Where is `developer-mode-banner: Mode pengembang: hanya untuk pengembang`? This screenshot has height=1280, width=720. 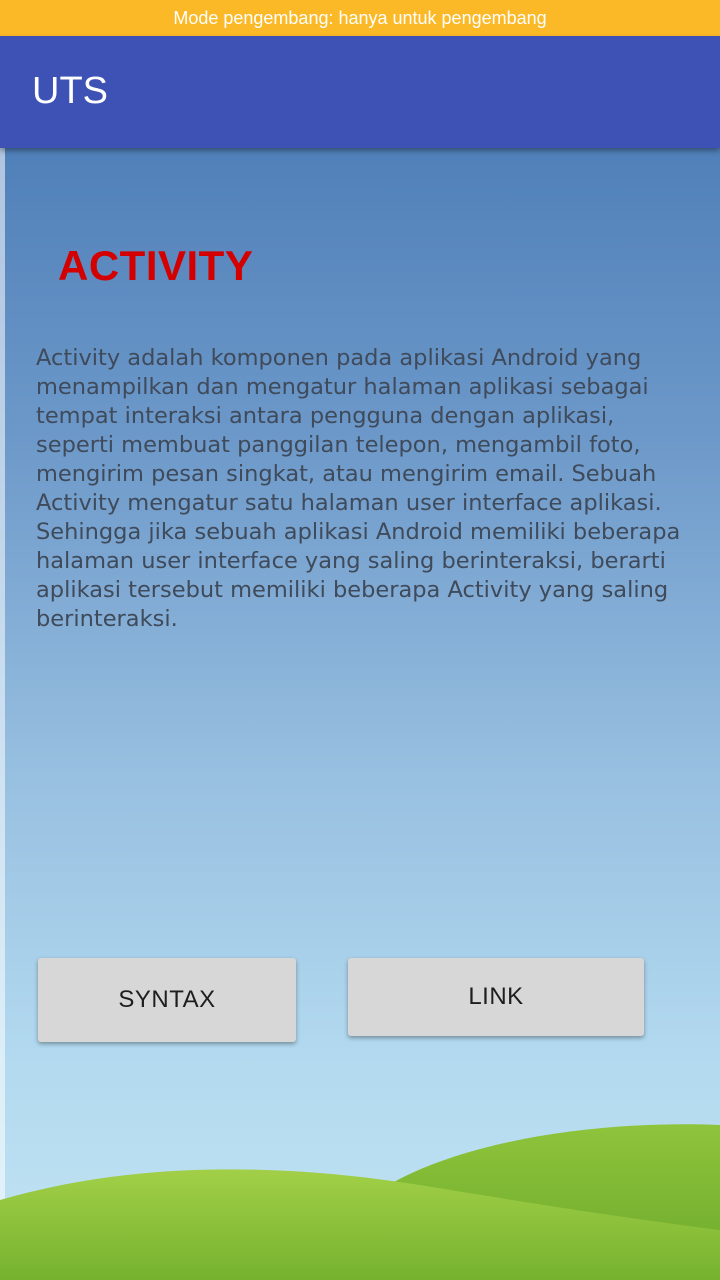 developer-mode-banner: Mode pengembang: hanya untuk pengembang is located at coordinates (360, 18).